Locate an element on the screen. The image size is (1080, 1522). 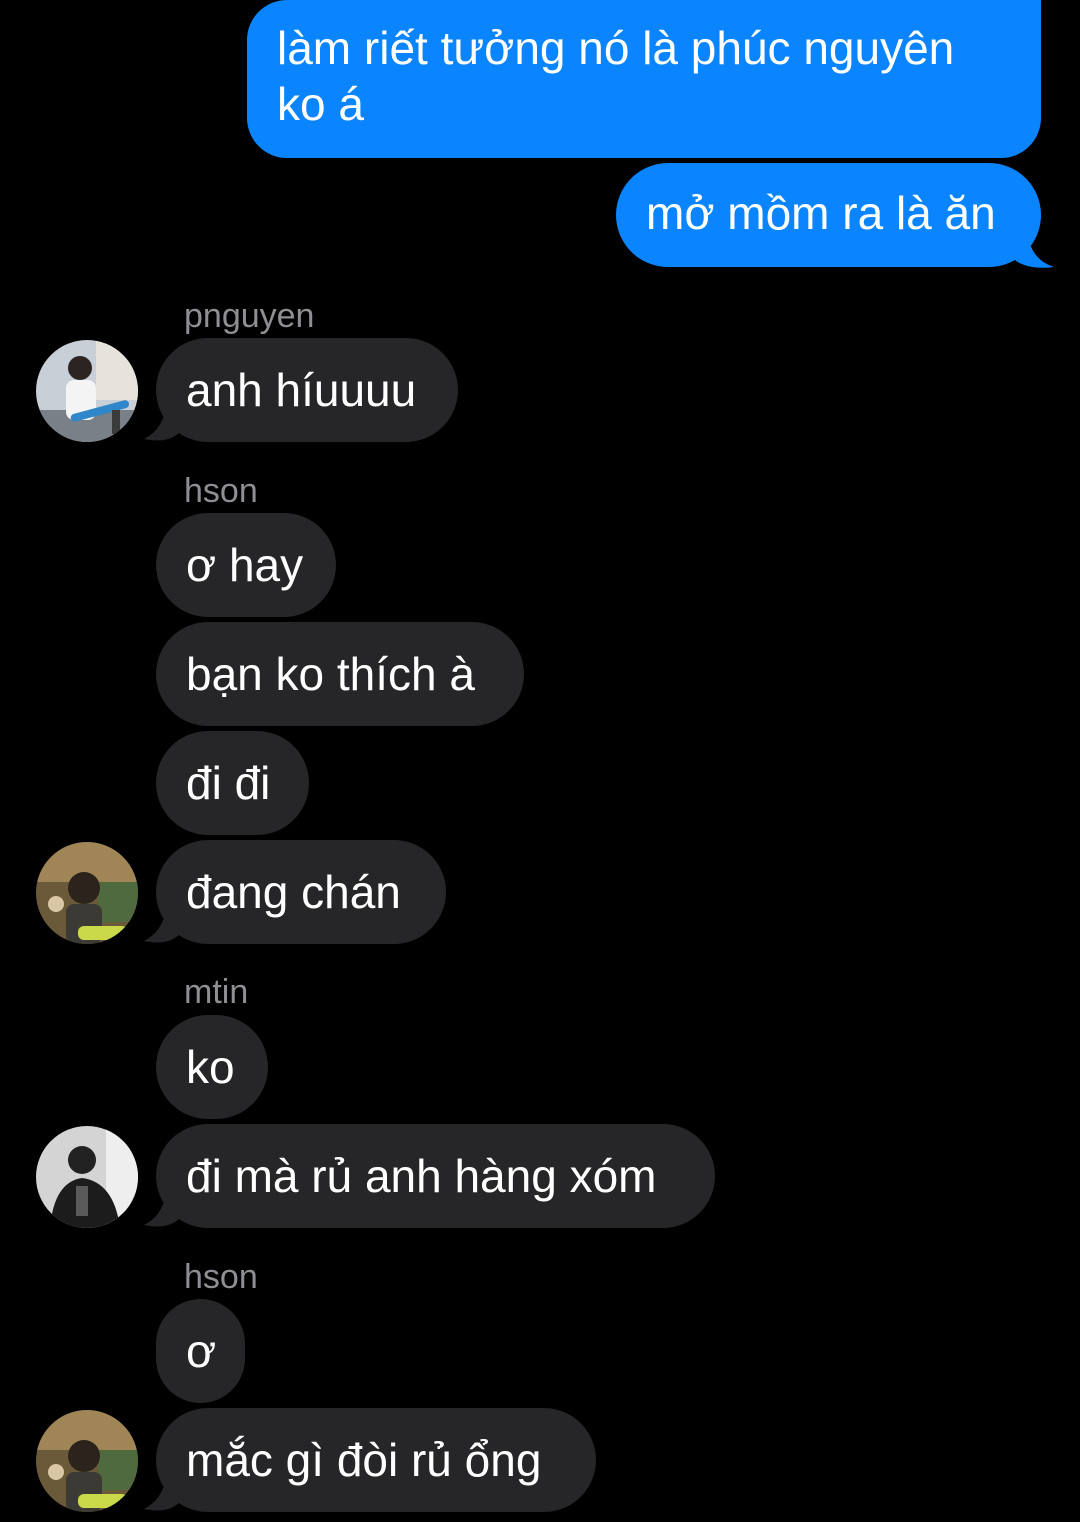
incoming-message: đi mà rủ anh hàng xóm is located at coordinates (435, 1176).